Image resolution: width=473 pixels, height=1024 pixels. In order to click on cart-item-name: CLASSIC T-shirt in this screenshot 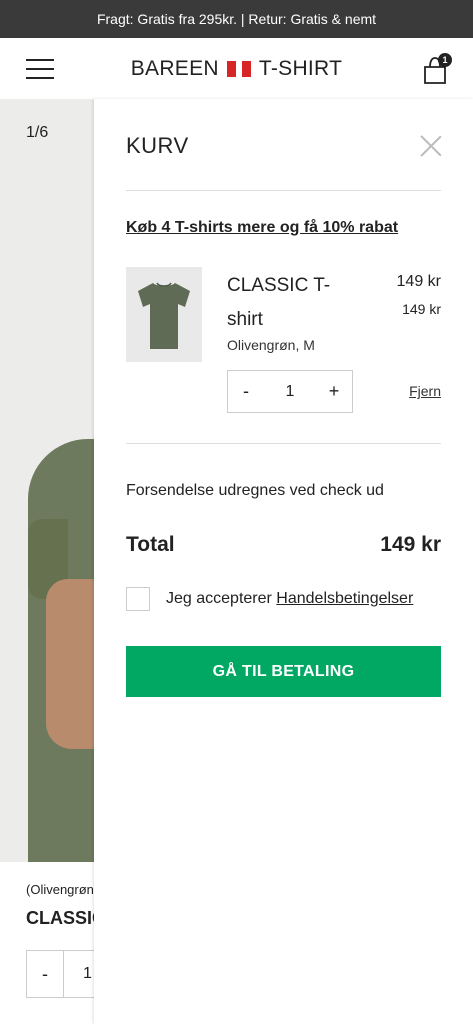, I will do `click(282, 303)`.